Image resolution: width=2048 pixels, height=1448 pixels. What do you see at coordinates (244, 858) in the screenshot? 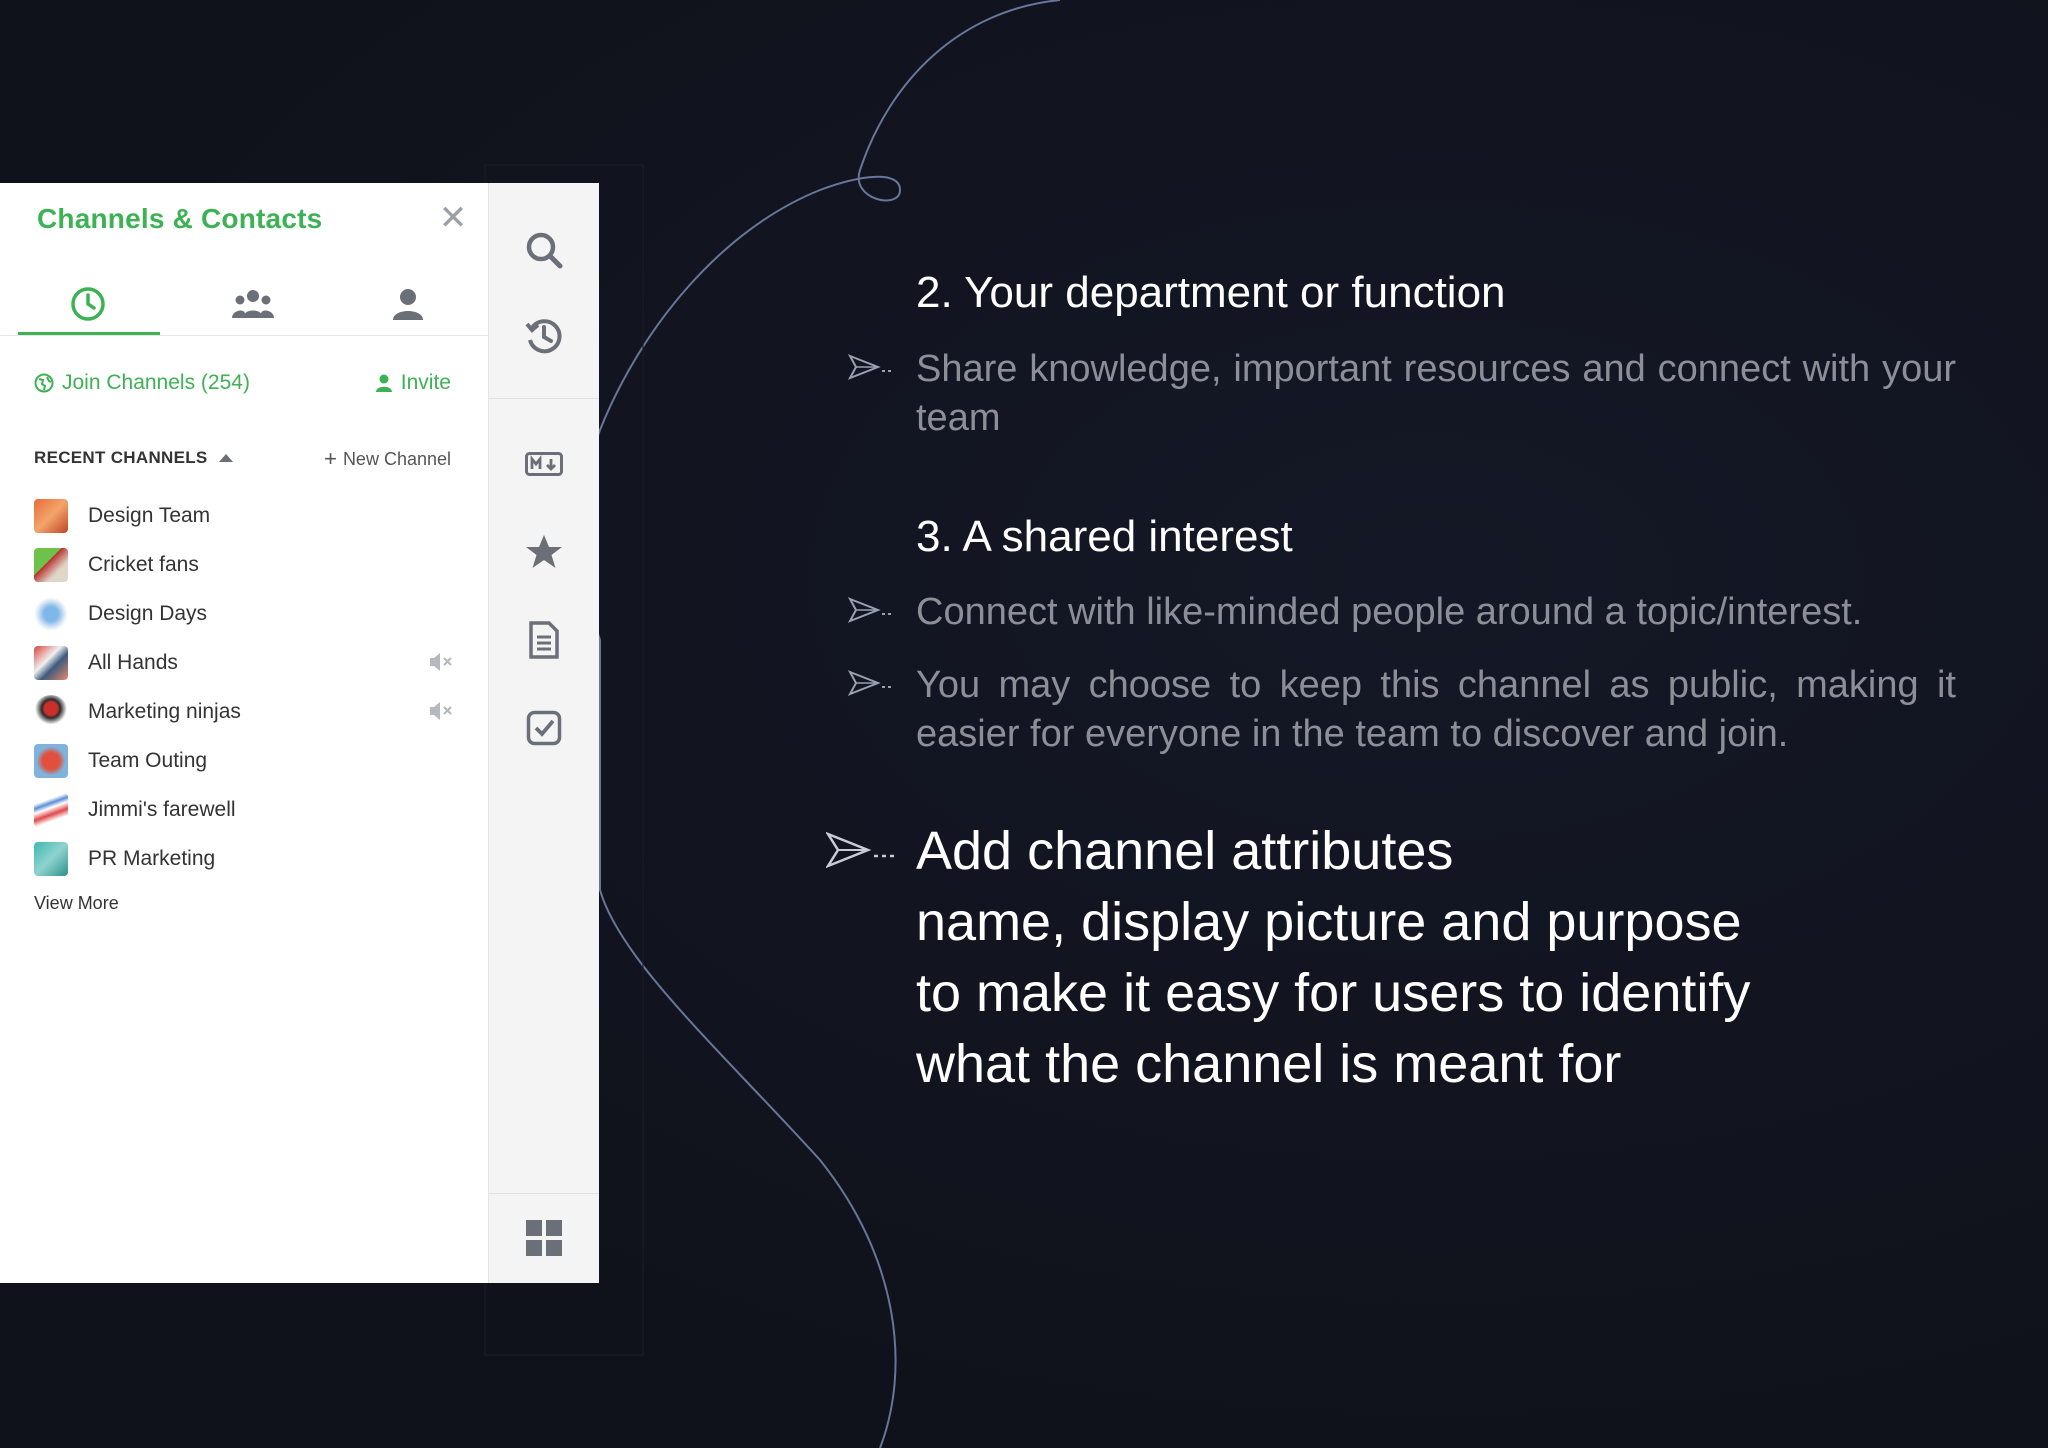
I see `channel-item-pr-marketing: PR Marketing` at bounding box center [244, 858].